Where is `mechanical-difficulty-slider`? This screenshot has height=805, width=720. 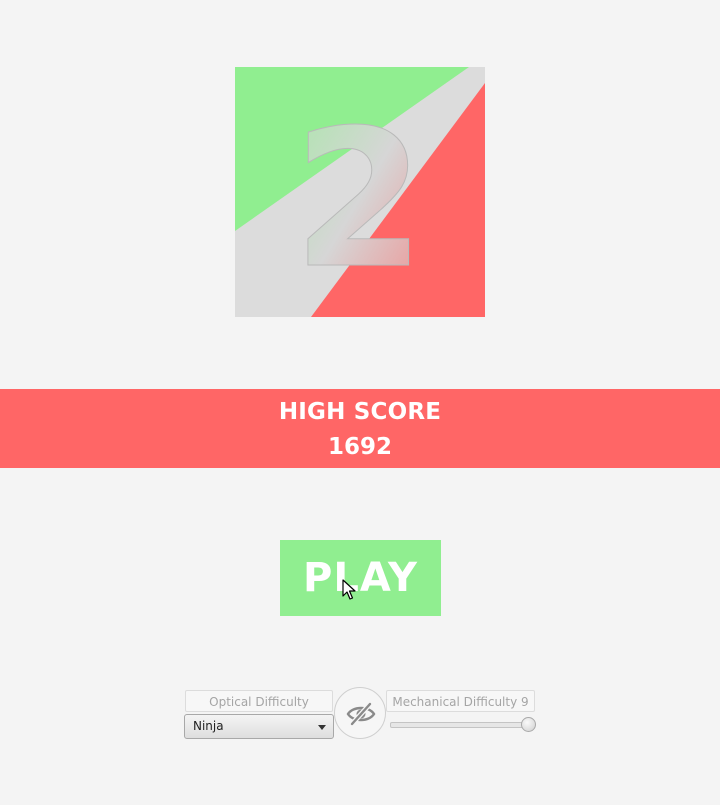 mechanical-difficulty-slider is located at coordinates (463, 725).